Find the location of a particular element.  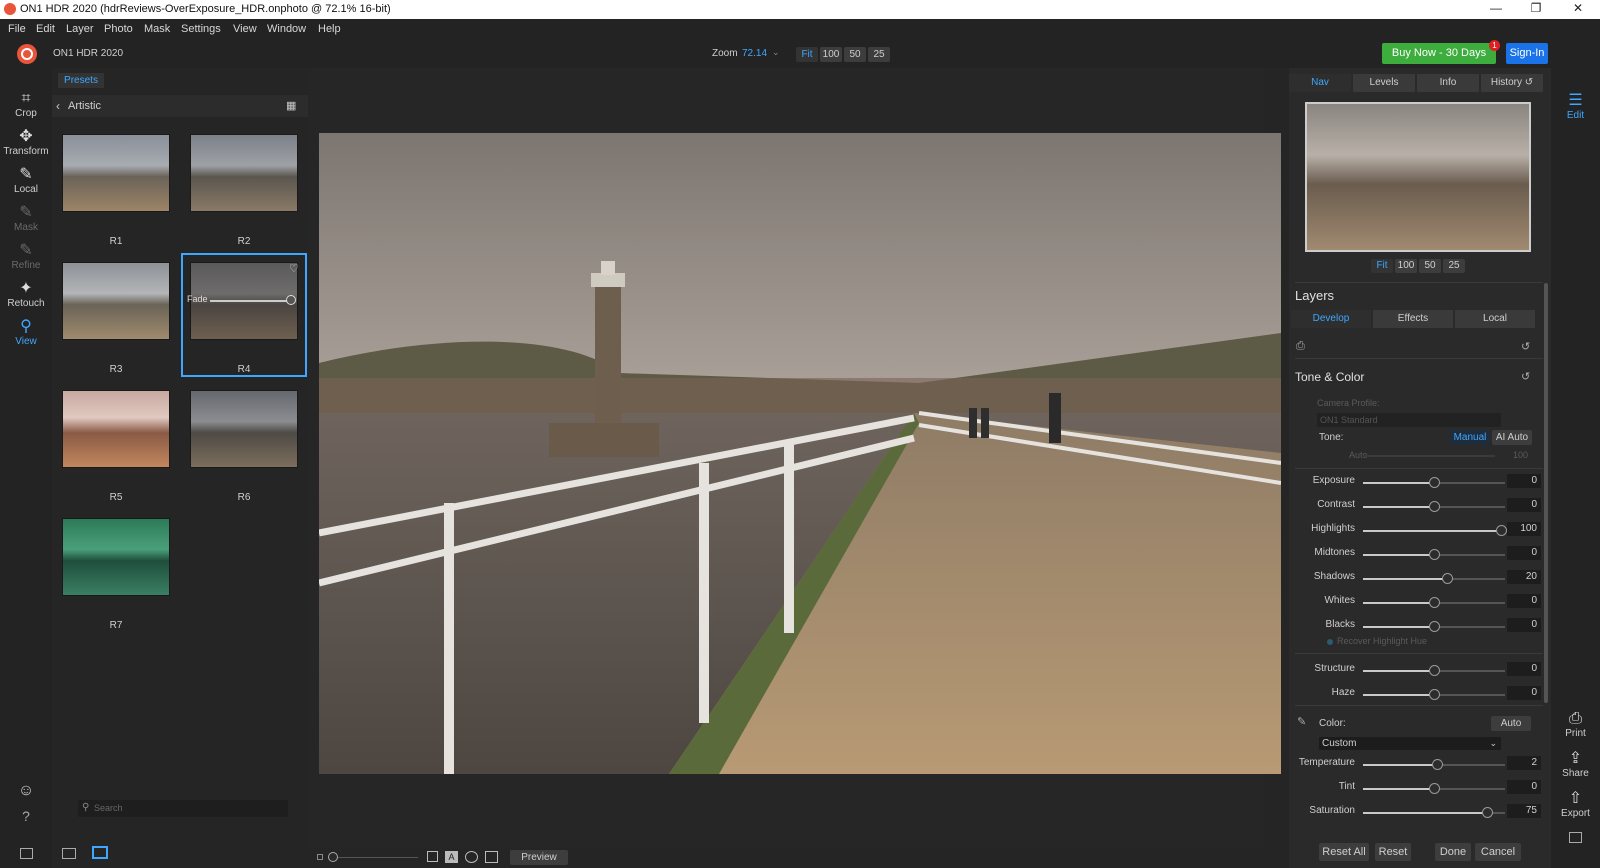

overlay-text-icon: A is located at coordinates (451, 857).